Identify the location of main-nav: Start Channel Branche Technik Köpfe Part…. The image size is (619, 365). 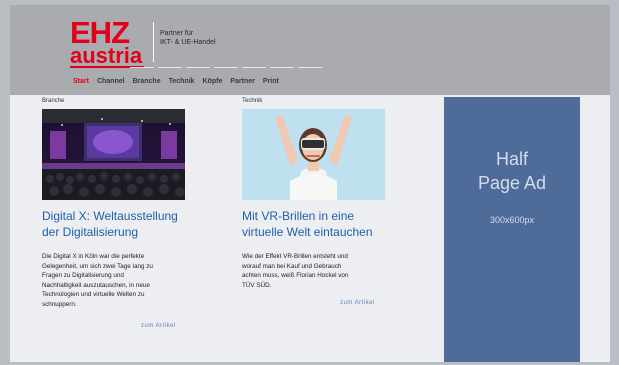
(180, 81).